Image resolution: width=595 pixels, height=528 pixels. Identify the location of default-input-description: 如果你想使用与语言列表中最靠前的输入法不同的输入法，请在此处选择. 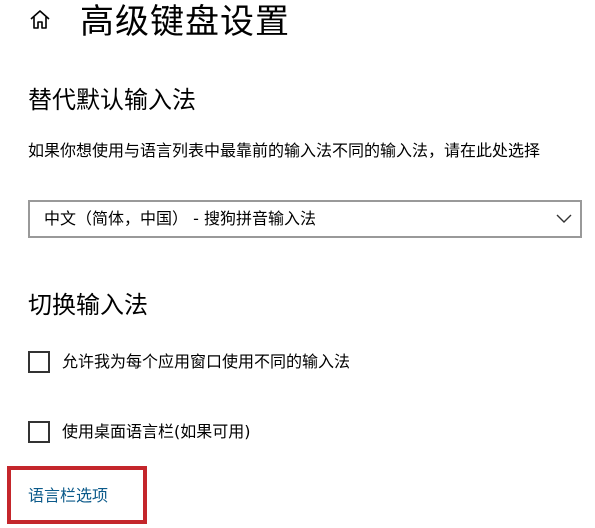
(284, 150).